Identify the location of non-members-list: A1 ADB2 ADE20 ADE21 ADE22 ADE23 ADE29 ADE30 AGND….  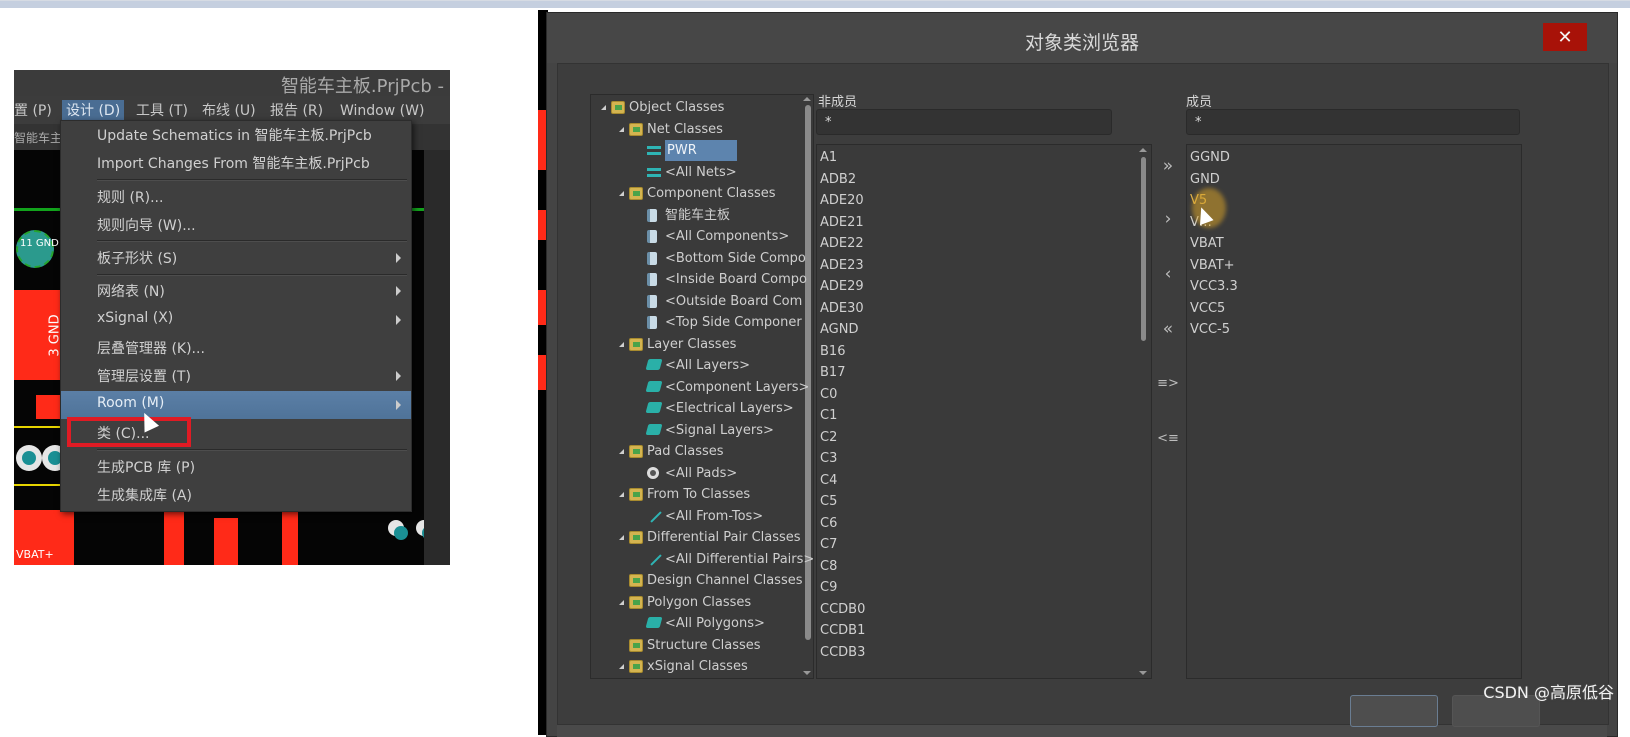
(984, 411).